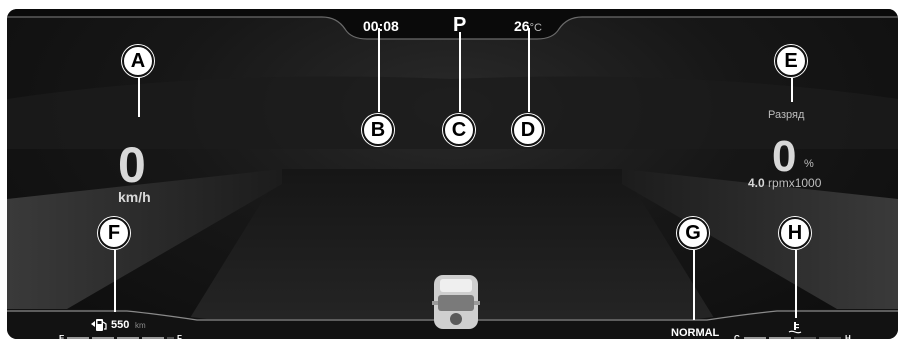 The image size is (904, 343). I want to click on power-unit: %, so click(809, 164).